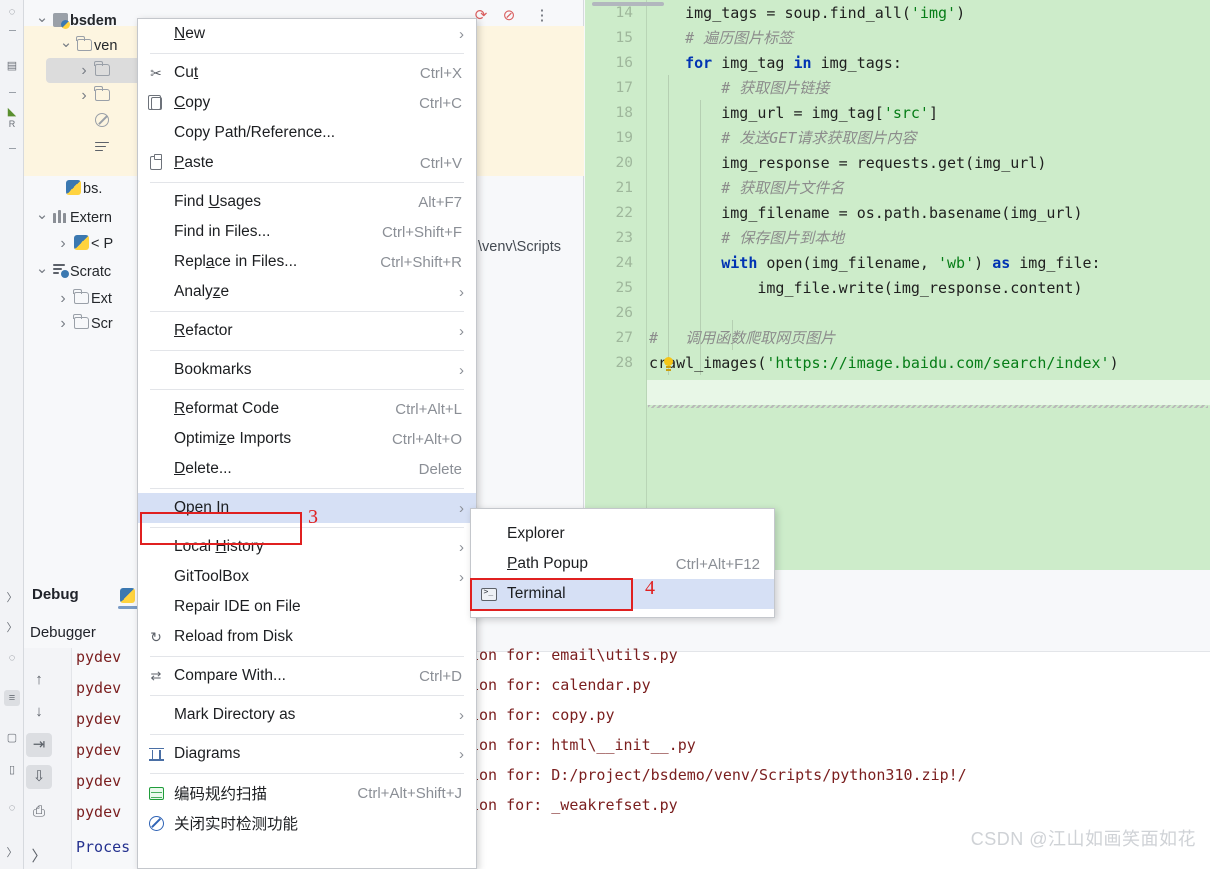 The image size is (1210, 869). I want to click on step-down-icon: ↓, so click(39, 712).